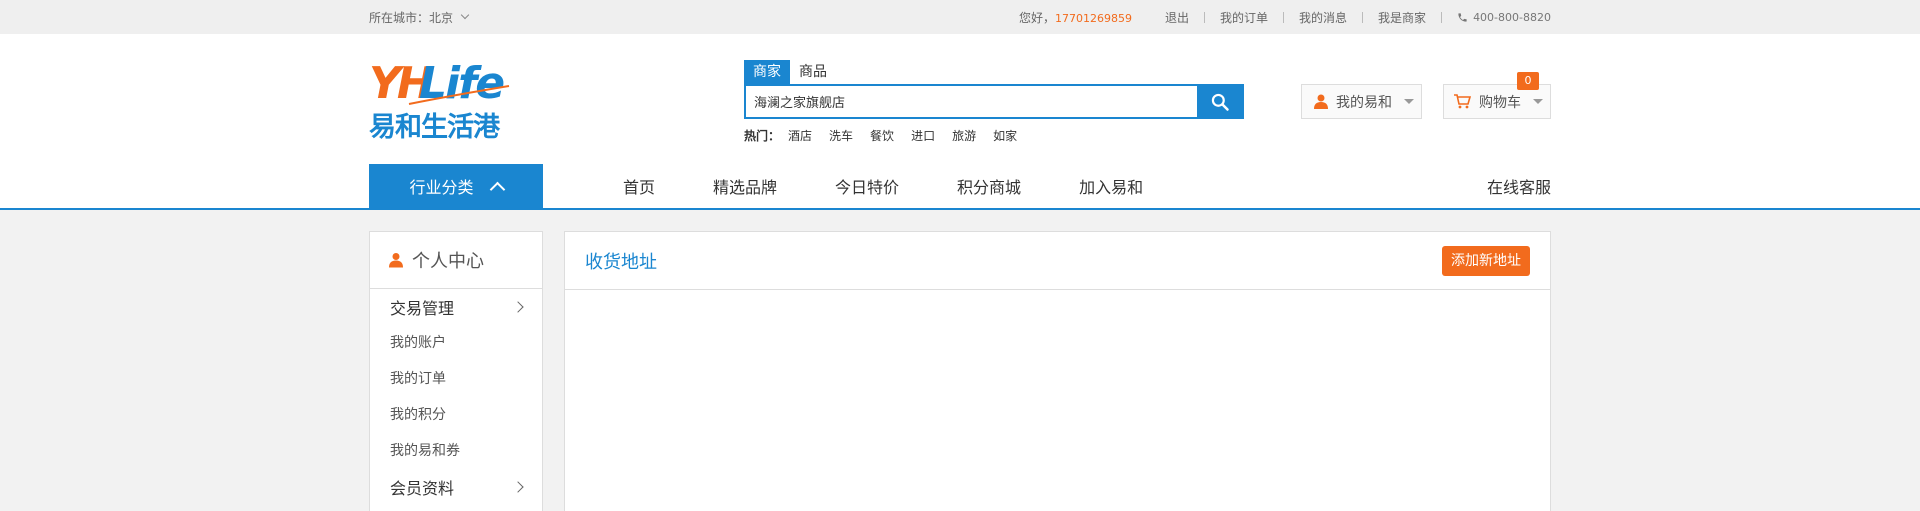  Describe the element at coordinates (989, 186) in the screenshot. I see `nav-points-mall: 积分商城` at that location.